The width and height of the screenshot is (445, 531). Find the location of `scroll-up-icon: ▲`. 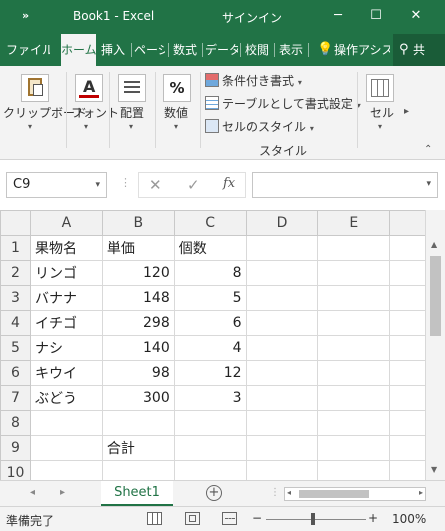

scroll-up-icon: ▲ is located at coordinates (434, 244).